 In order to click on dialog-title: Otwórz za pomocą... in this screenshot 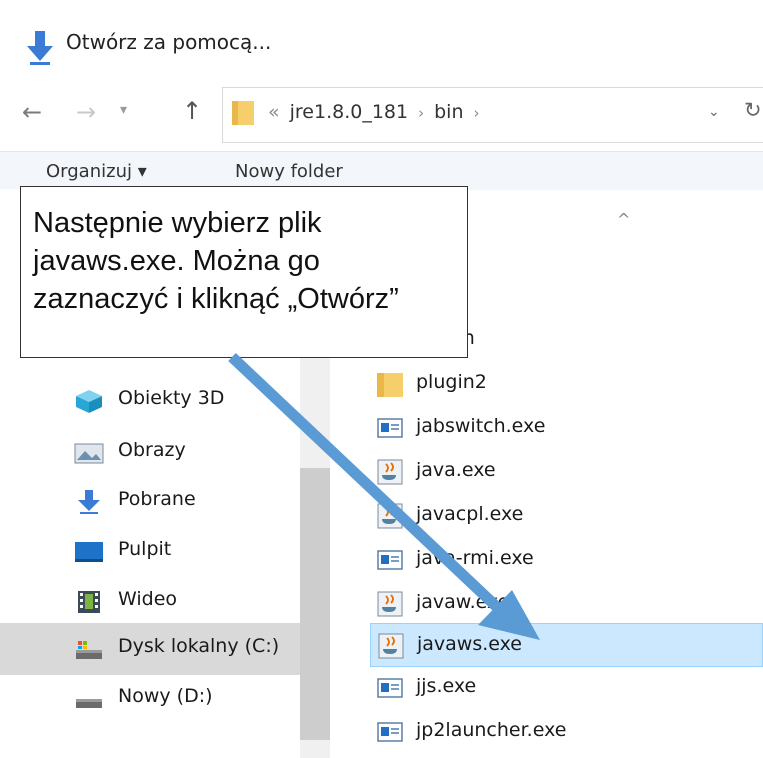, I will do `click(169, 42)`.